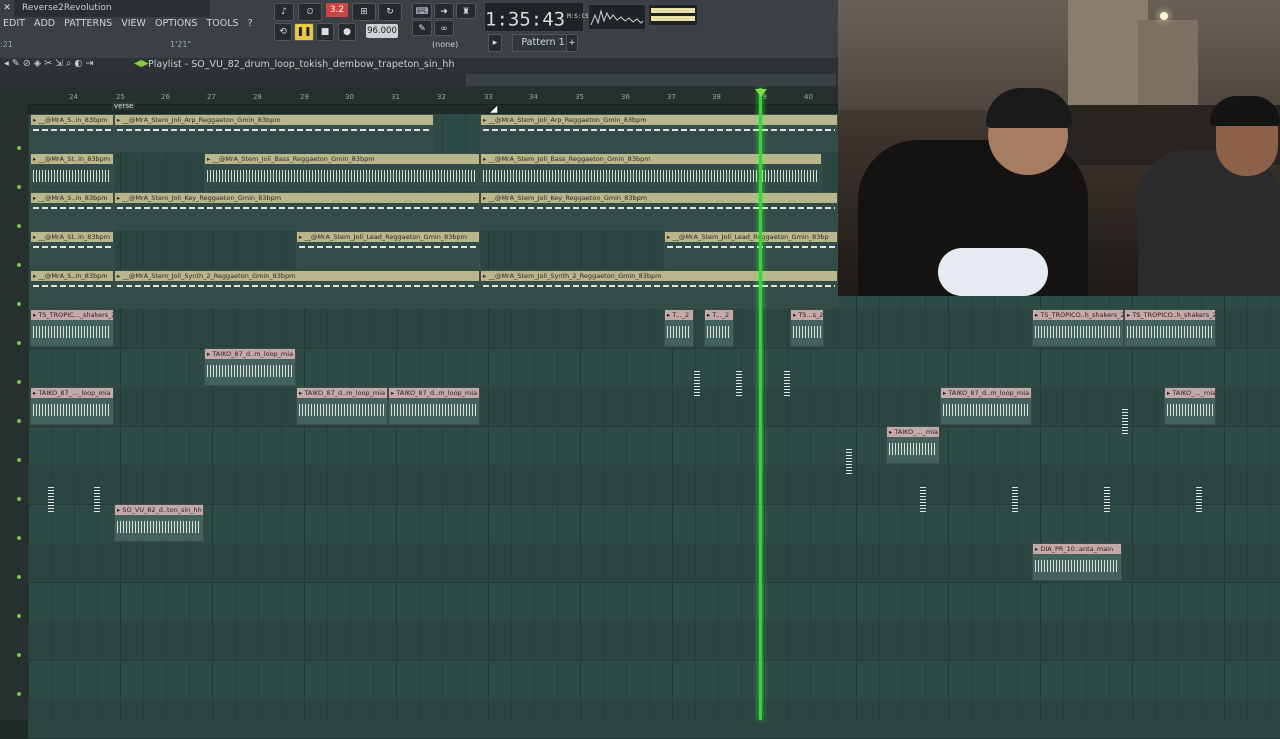 The width and height of the screenshot is (1280, 739). What do you see at coordinates (466, 11) in the screenshot?
I see `piano-icon: ♜` at bounding box center [466, 11].